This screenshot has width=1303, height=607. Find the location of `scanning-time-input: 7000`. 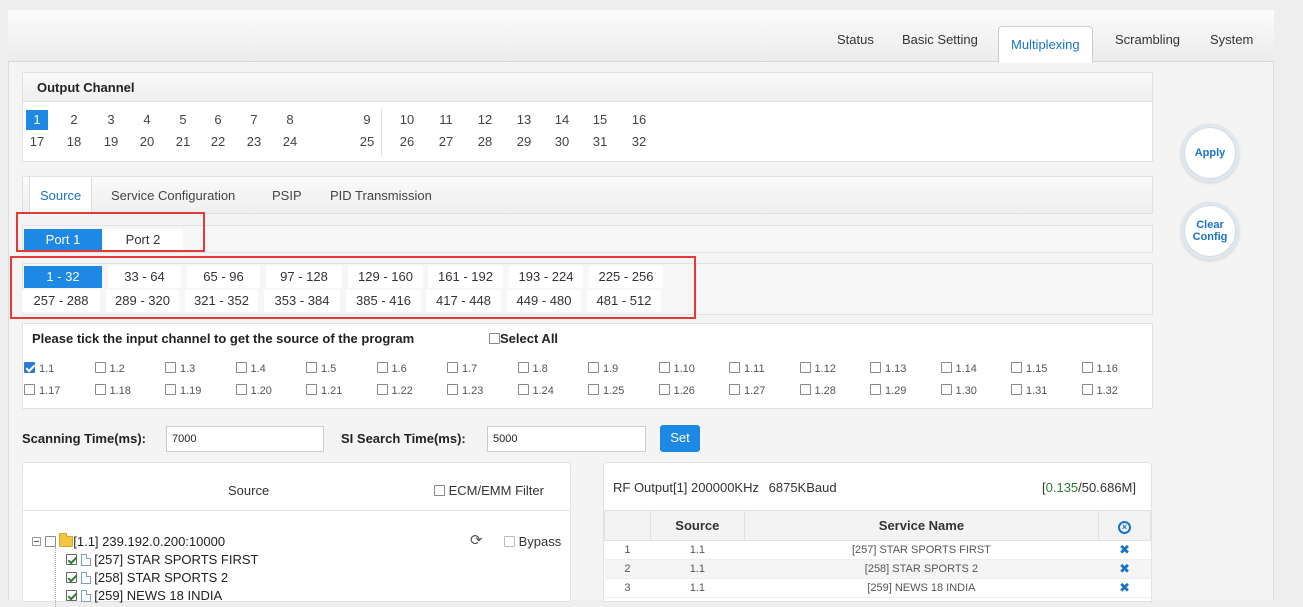

scanning-time-input: 7000 is located at coordinates (245, 439).